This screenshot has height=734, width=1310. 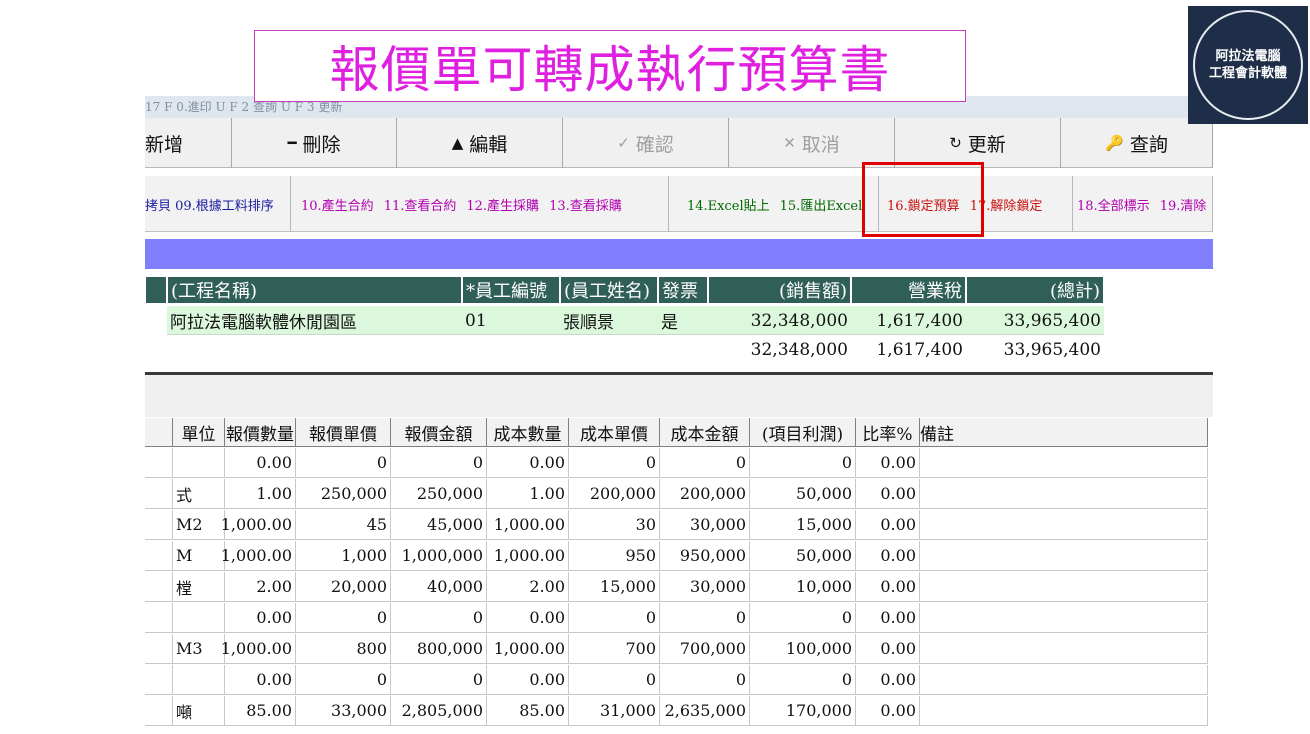 I want to click on function-item: 15.匯出Excel, so click(x=821, y=204).